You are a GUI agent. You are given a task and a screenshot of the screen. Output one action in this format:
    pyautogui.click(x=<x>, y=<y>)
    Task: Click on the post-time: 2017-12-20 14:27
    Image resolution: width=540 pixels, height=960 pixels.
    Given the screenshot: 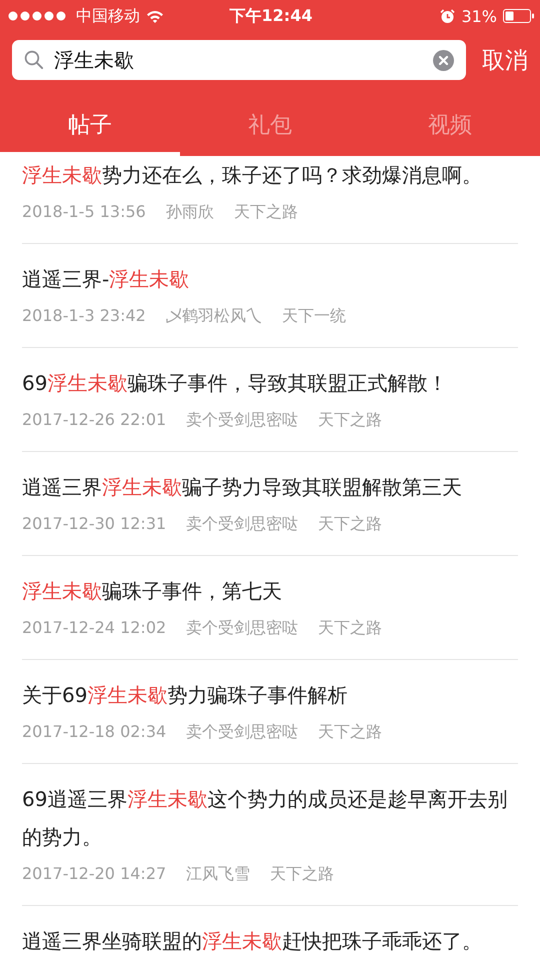 What is the action you would take?
    pyautogui.click(x=94, y=874)
    